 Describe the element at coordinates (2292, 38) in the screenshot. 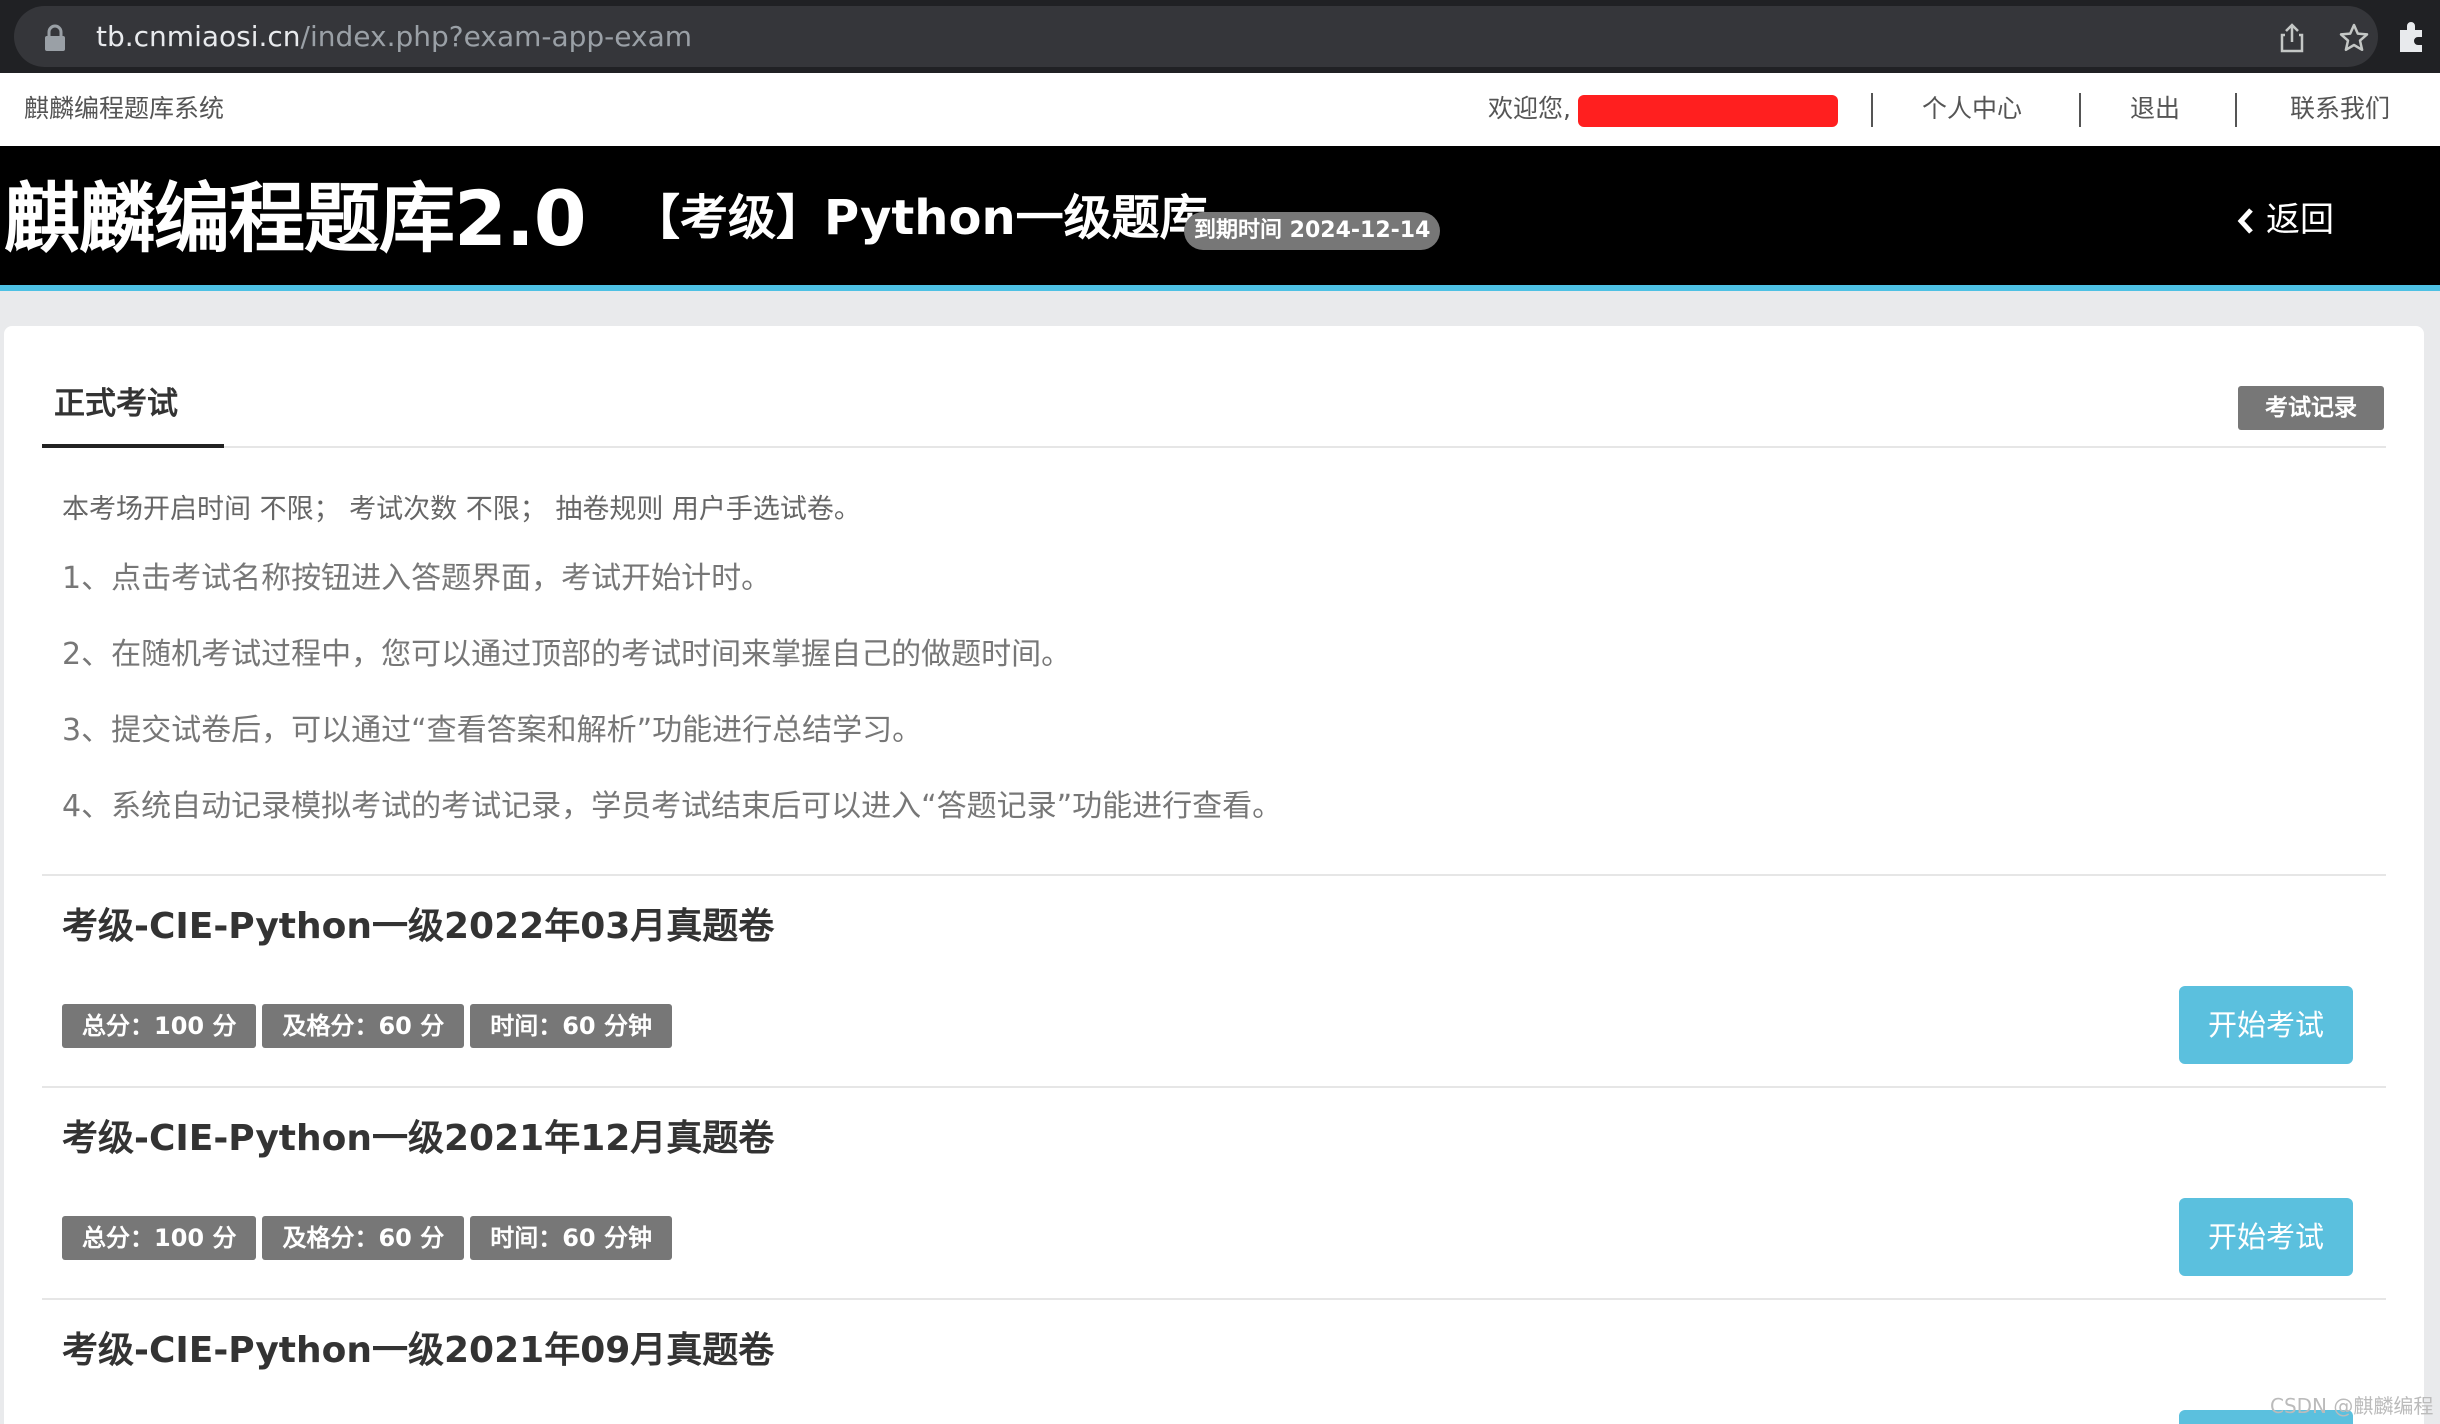

I see `share-icon` at that location.